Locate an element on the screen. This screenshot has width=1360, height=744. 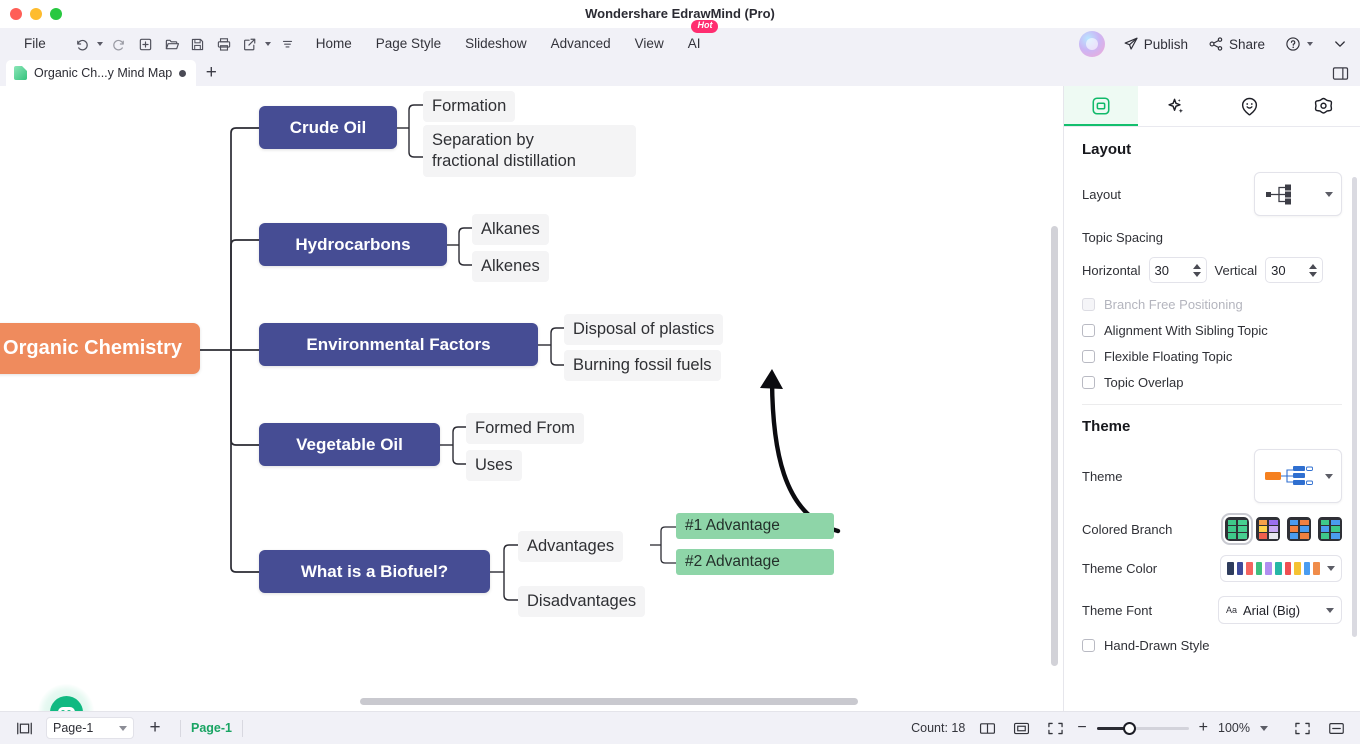
menu-item-advanced: Advanced is located at coordinates (581, 44).